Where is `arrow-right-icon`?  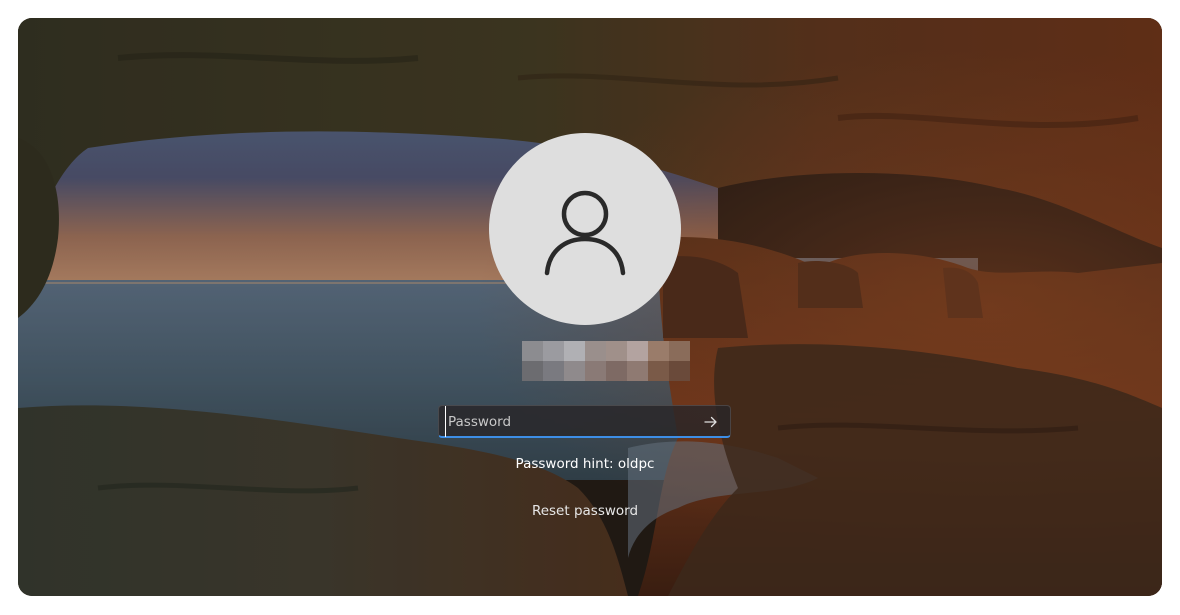 arrow-right-icon is located at coordinates (710, 421).